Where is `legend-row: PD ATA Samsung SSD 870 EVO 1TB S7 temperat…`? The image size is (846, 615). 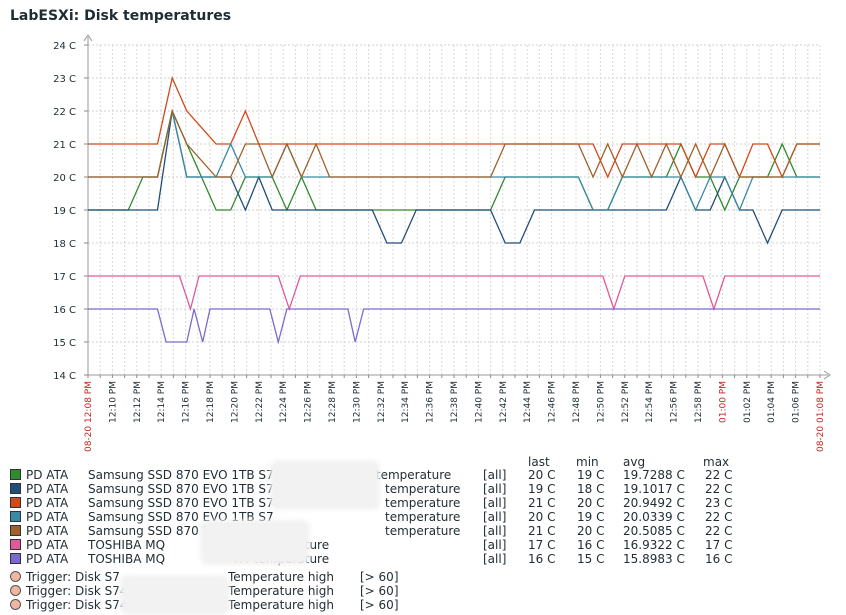 legend-row: PD ATA Samsung SSD 870 EVO 1TB S7 temperat… is located at coordinates (425, 517).